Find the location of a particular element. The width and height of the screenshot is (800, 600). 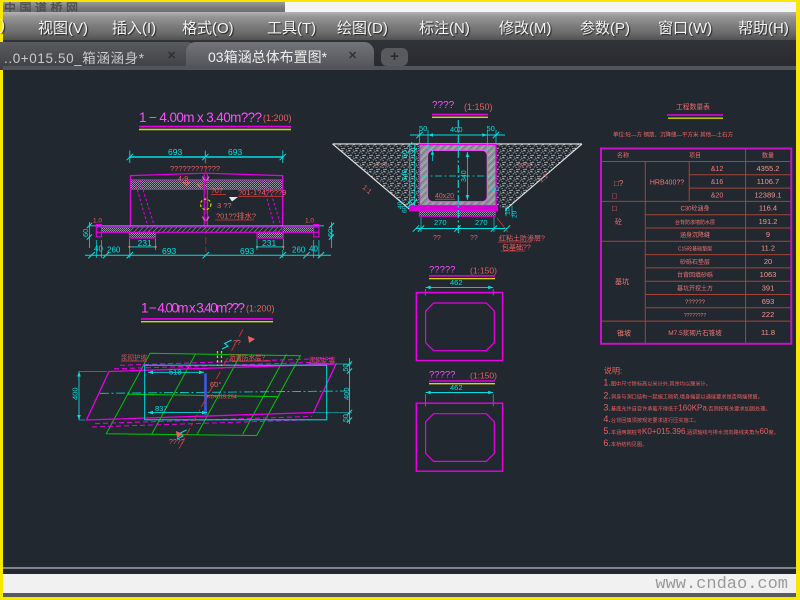

svg-text:2.洞身与洞口结构一起施工砌筑,墙身端部以通缝要求是否两端预: 2.洞身与洞口结构一起施工砌筑,墙身端部以通缝要求是否两端预留。 is located at coordinates (682, 395).